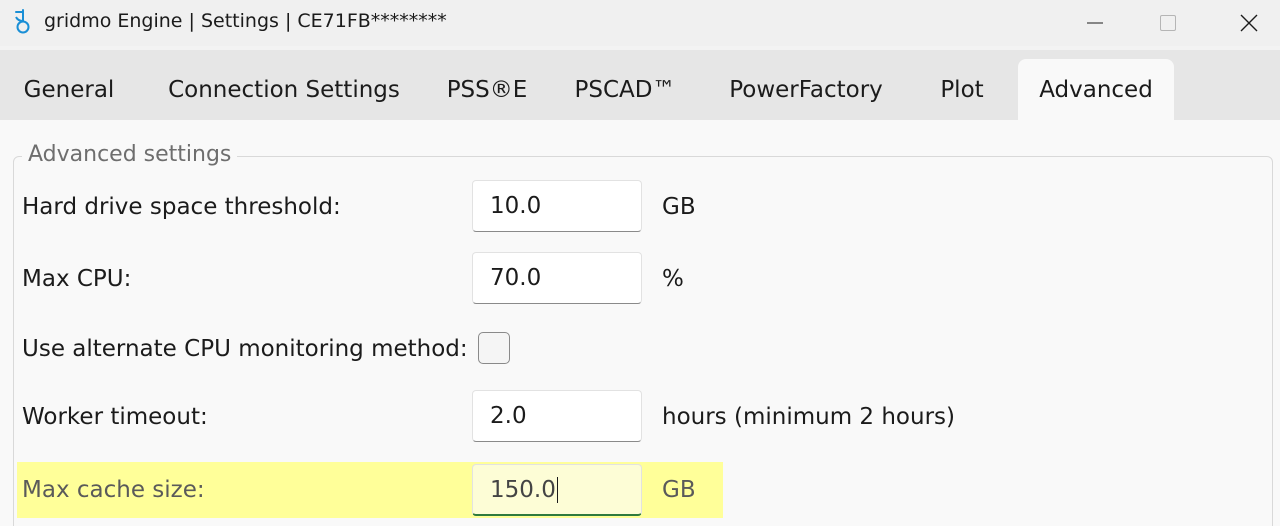 The image size is (1280, 526). What do you see at coordinates (494, 348) in the screenshot?
I see `alt-cpu-monitoring-checkbox` at bounding box center [494, 348].